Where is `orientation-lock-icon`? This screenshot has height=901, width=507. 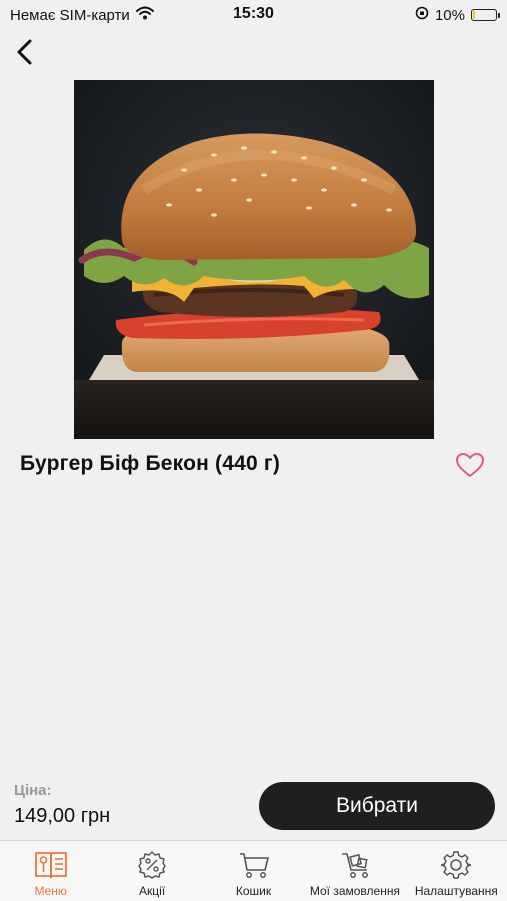 orientation-lock-icon is located at coordinates (422, 15).